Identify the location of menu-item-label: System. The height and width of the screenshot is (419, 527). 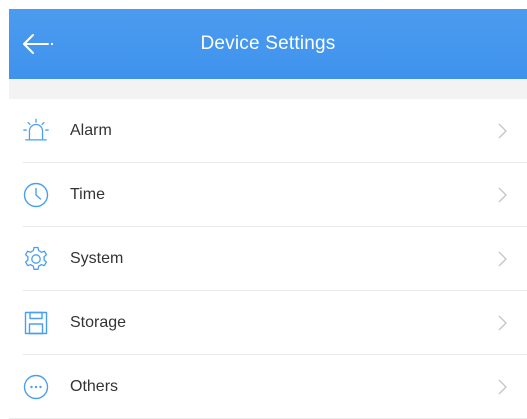
(97, 258).